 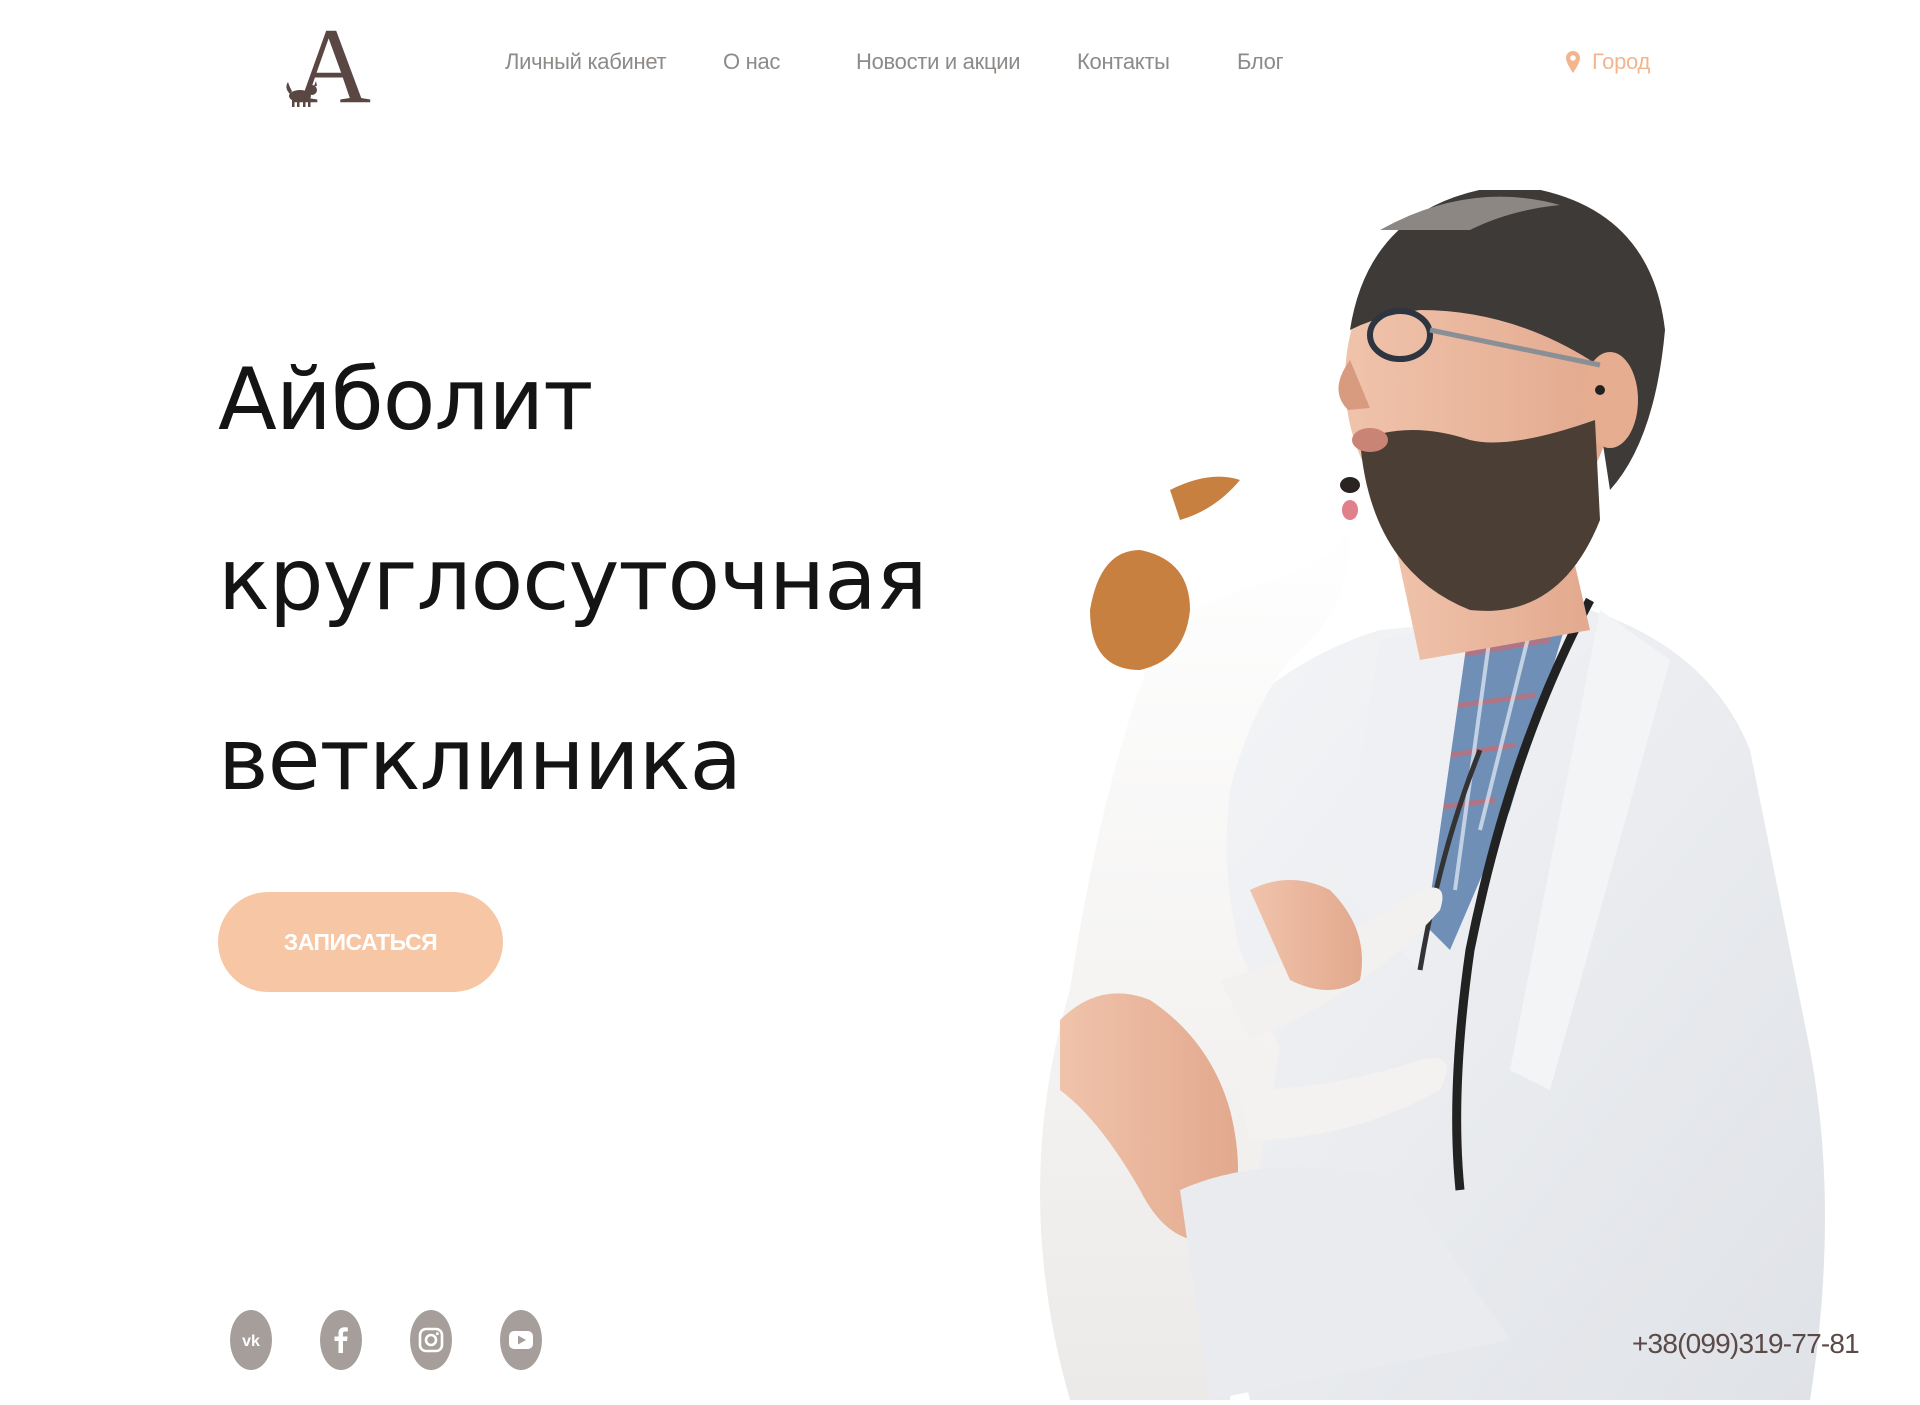 I want to click on svg-text: vk, so click(x=251, y=1340).